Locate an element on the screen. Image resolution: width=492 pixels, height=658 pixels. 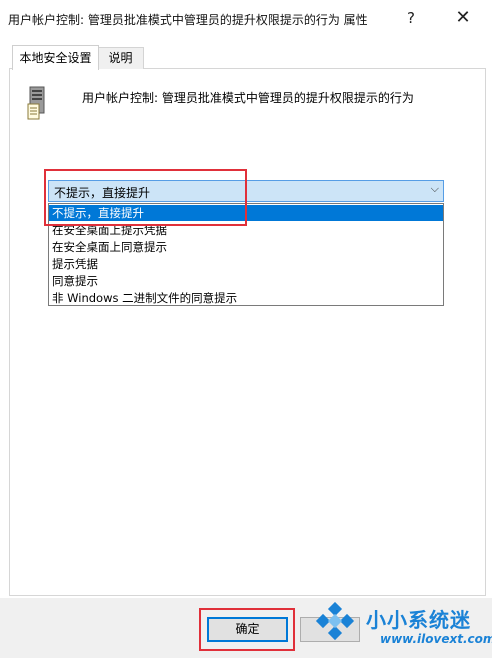
watermark-logo-icon is located at coordinates (335, 621).